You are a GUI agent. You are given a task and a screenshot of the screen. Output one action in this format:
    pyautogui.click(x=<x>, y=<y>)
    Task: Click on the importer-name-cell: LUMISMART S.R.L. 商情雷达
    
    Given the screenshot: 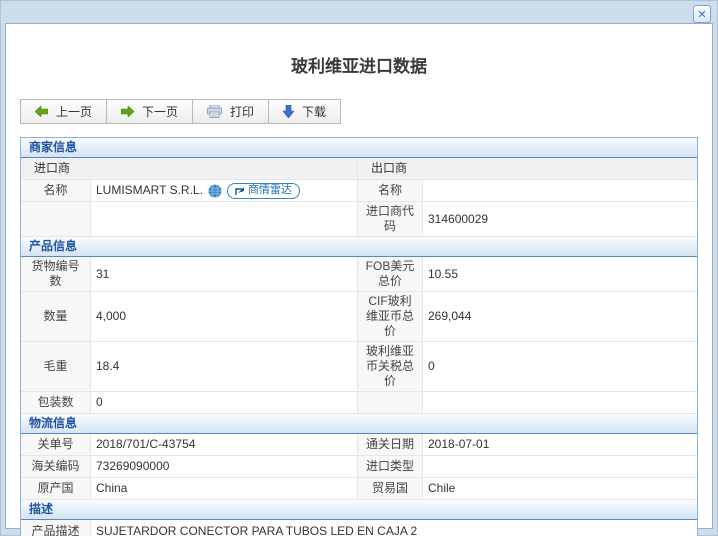 What is the action you would take?
    pyautogui.click(x=224, y=191)
    